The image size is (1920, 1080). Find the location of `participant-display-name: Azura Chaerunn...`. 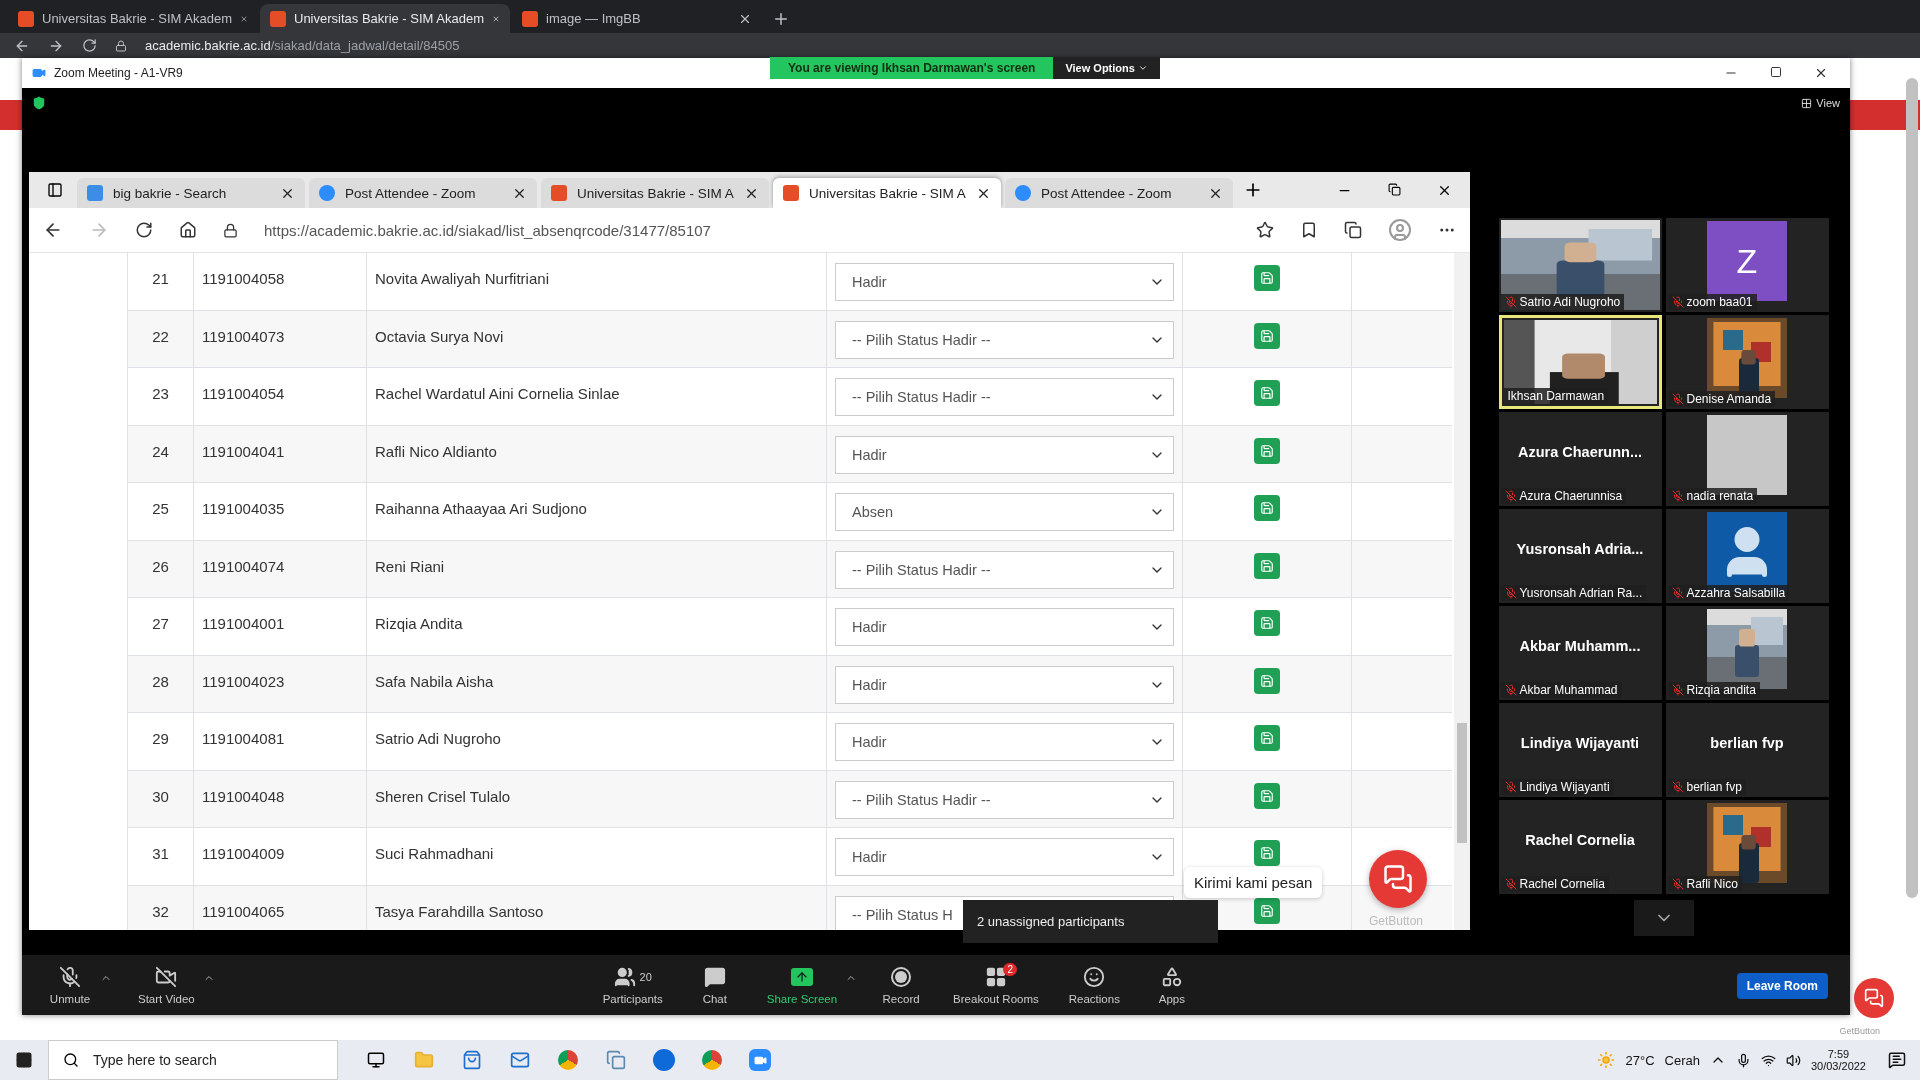

participant-display-name: Azura Chaerunn... is located at coordinates (1580, 452).